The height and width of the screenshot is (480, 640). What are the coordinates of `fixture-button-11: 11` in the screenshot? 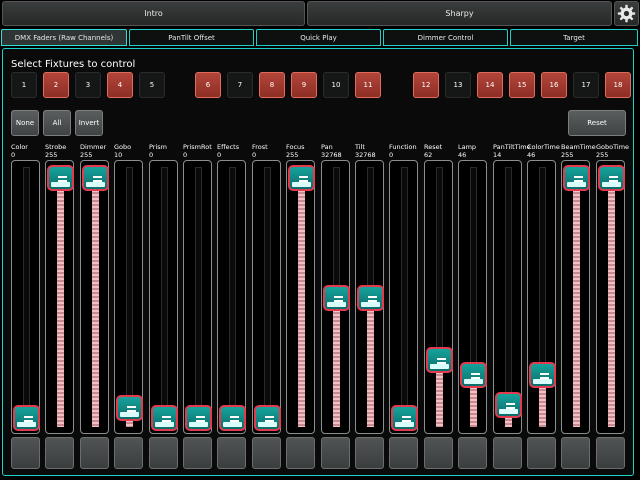 It's located at (368, 85).